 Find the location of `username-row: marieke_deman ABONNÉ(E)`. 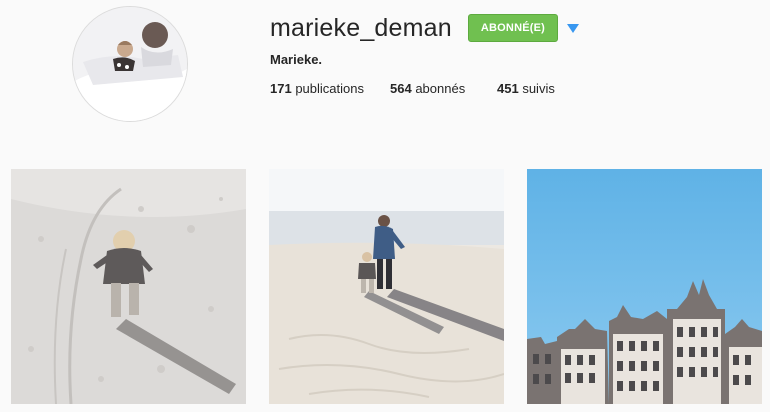

username-row: marieke_deman ABONNÉ(E) is located at coordinates (425, 28).